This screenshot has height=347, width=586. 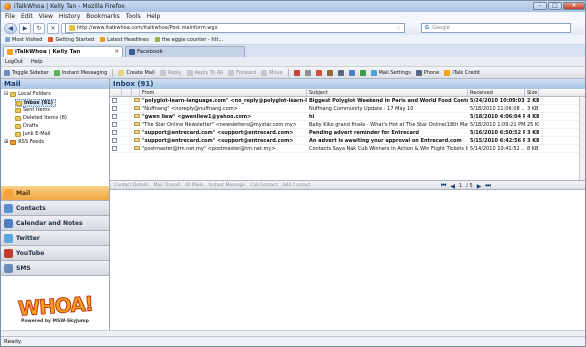 What do you see at coordinates (582, 138) in the screenshot?
I see `message-list-scrollbar` at bounding box center [582, 138].